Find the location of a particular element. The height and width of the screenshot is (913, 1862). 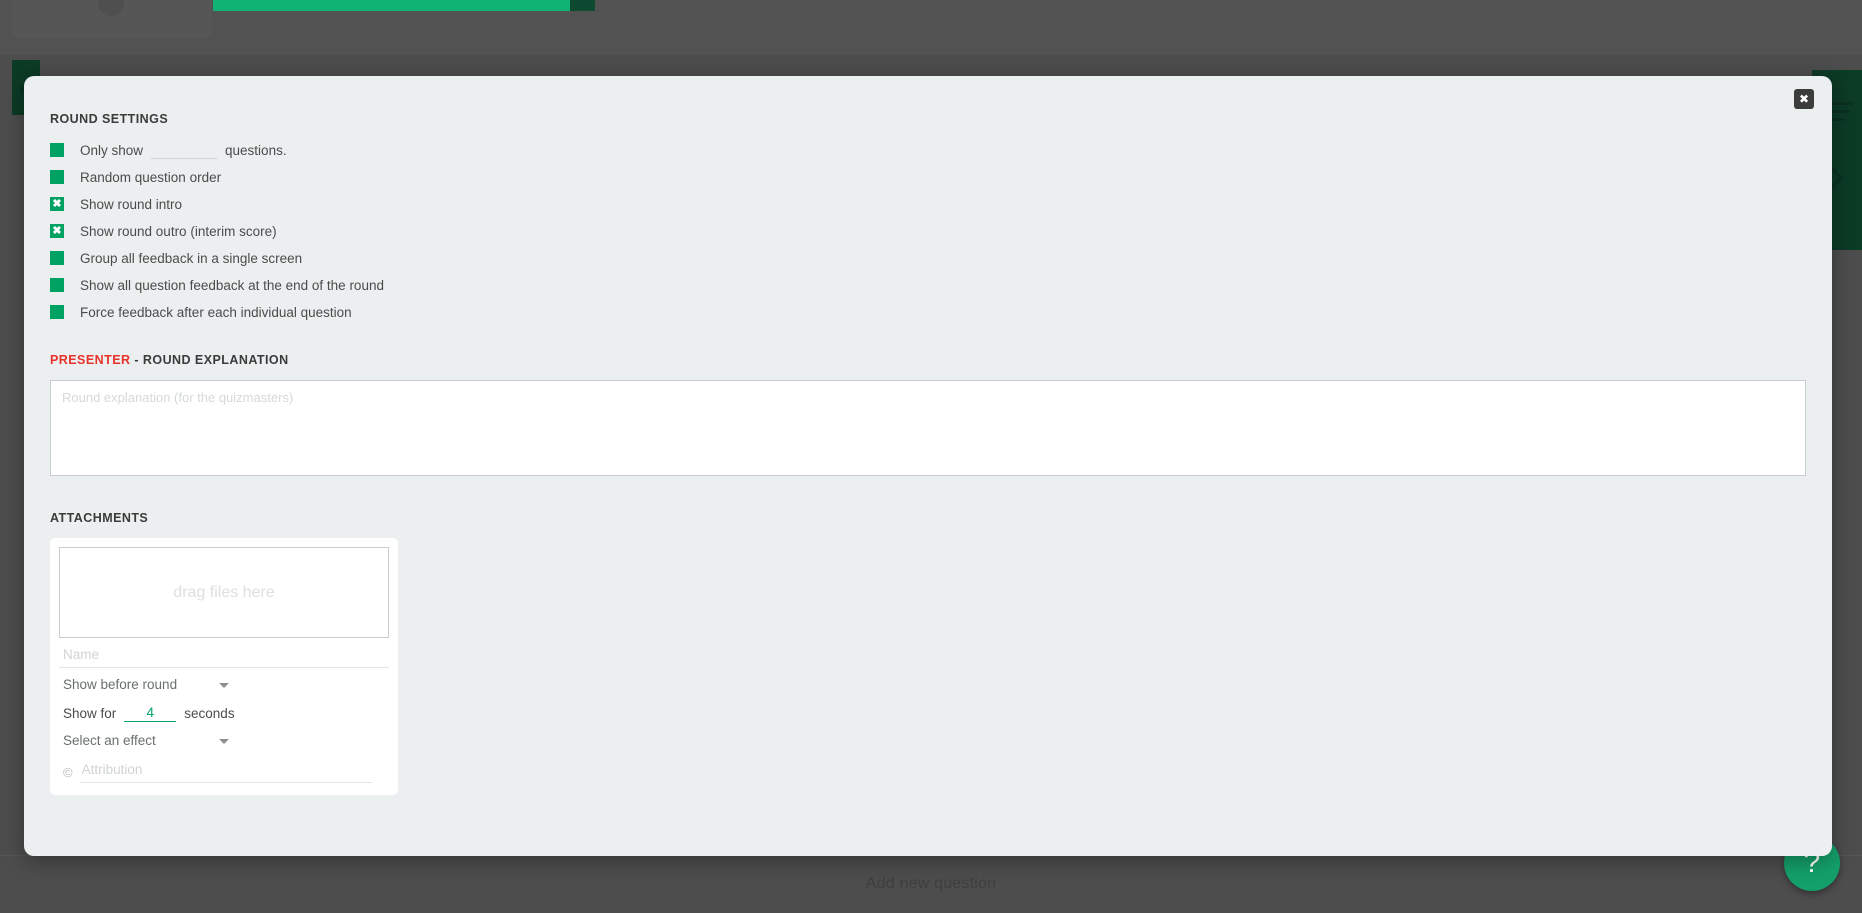

checkbox-group-all-feedback is located at coordinates (57, 258).